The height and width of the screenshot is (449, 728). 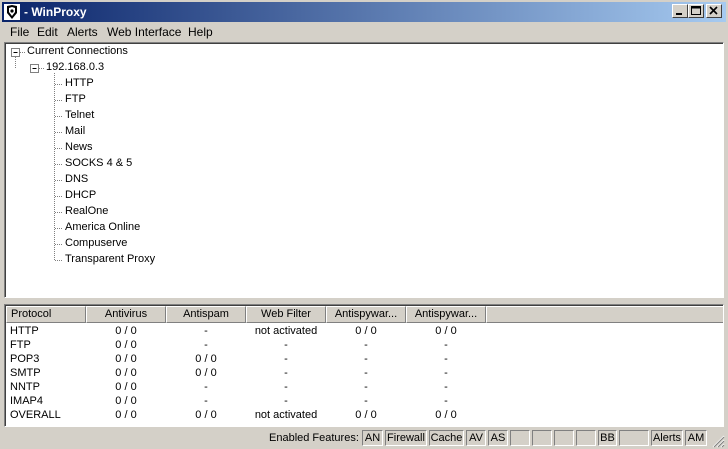 What do you see at coordinates (86, 211) in the screenshot?
I see `tree-item-realone: RealOne` at bounding box center [86, 211].